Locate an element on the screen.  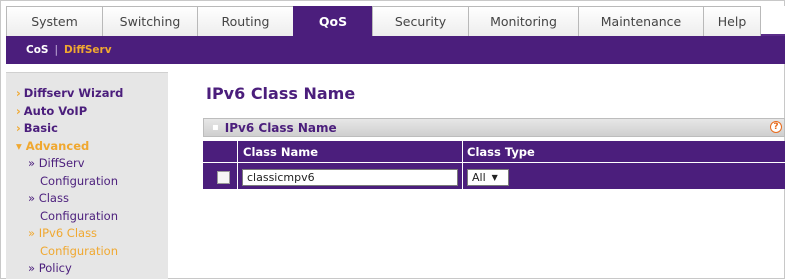
tab-system: System is located at coordinates (54, 21).